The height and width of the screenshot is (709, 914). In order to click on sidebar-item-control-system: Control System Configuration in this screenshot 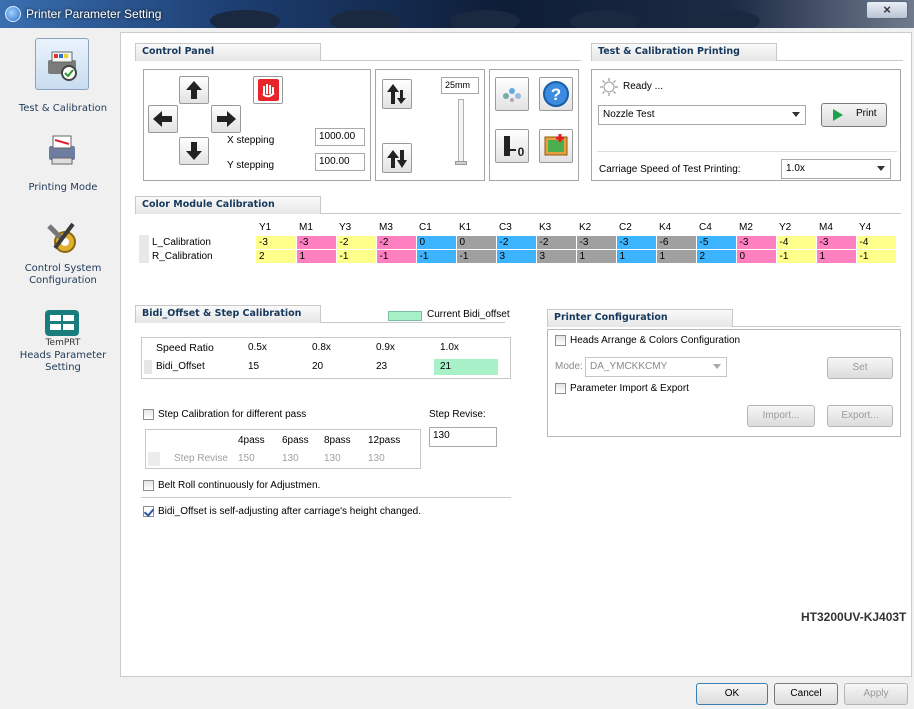, I will do `click(63, 255)`.